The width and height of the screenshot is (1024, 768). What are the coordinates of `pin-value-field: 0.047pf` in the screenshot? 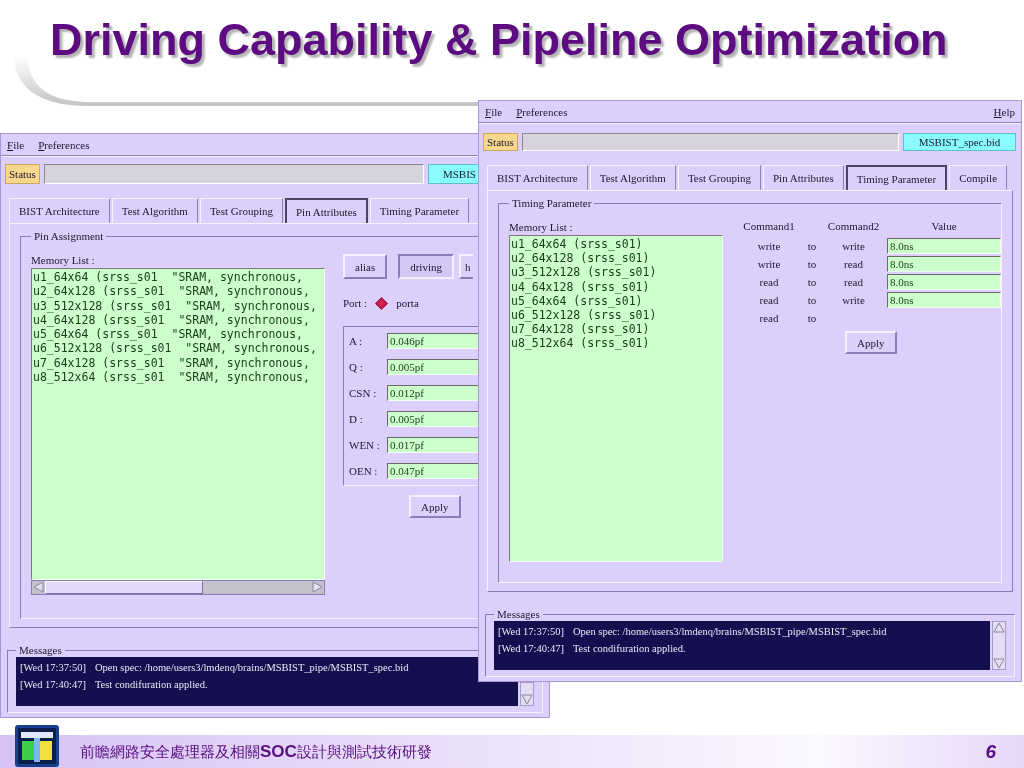 It's located at (434, 471).